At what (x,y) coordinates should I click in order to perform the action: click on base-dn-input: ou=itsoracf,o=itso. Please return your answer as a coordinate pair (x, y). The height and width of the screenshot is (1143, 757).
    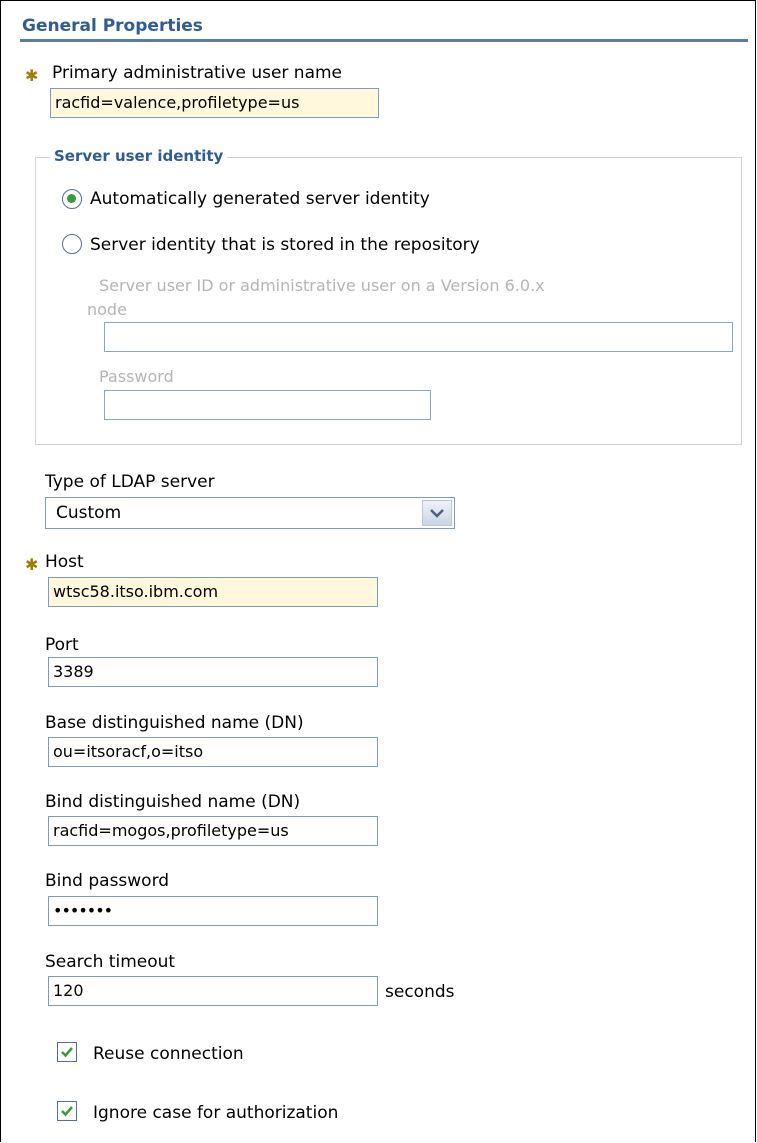
    Looking at the image, I should click on (213, 752).